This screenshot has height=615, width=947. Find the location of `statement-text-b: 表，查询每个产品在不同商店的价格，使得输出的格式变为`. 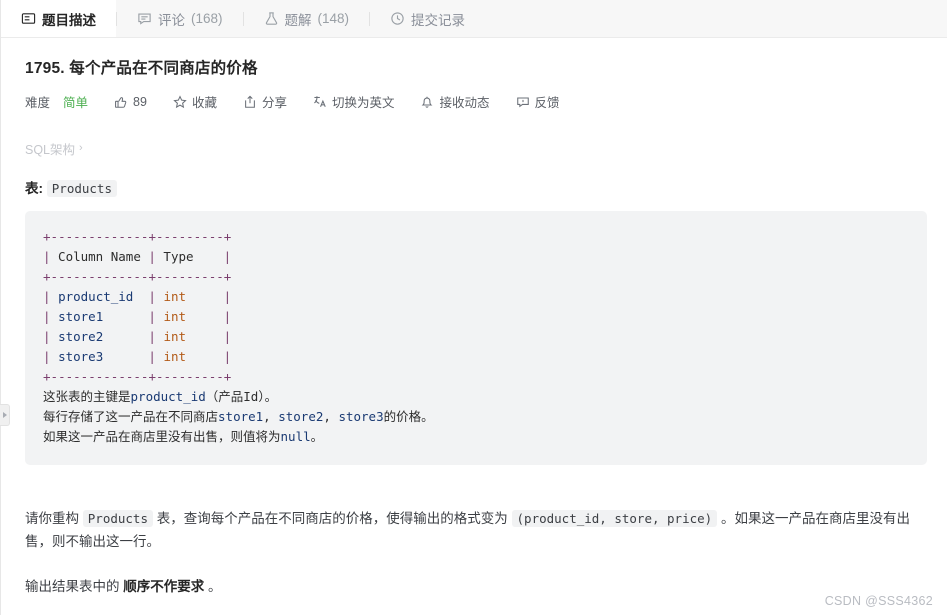

statement-text-b: 表，查询每个产品在不同商店的价格，使得输出的格式变为 is located at coordinates (332, 518).